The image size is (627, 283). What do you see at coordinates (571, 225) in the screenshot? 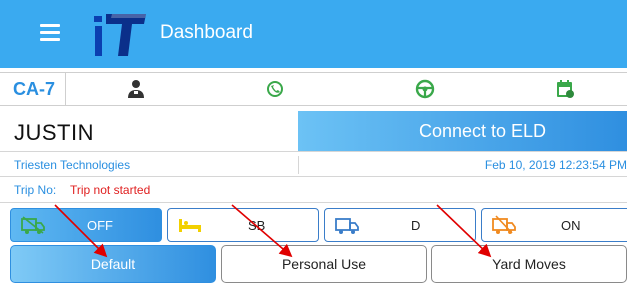
I see `duty-label: ON` at bounding box center [571, 225].